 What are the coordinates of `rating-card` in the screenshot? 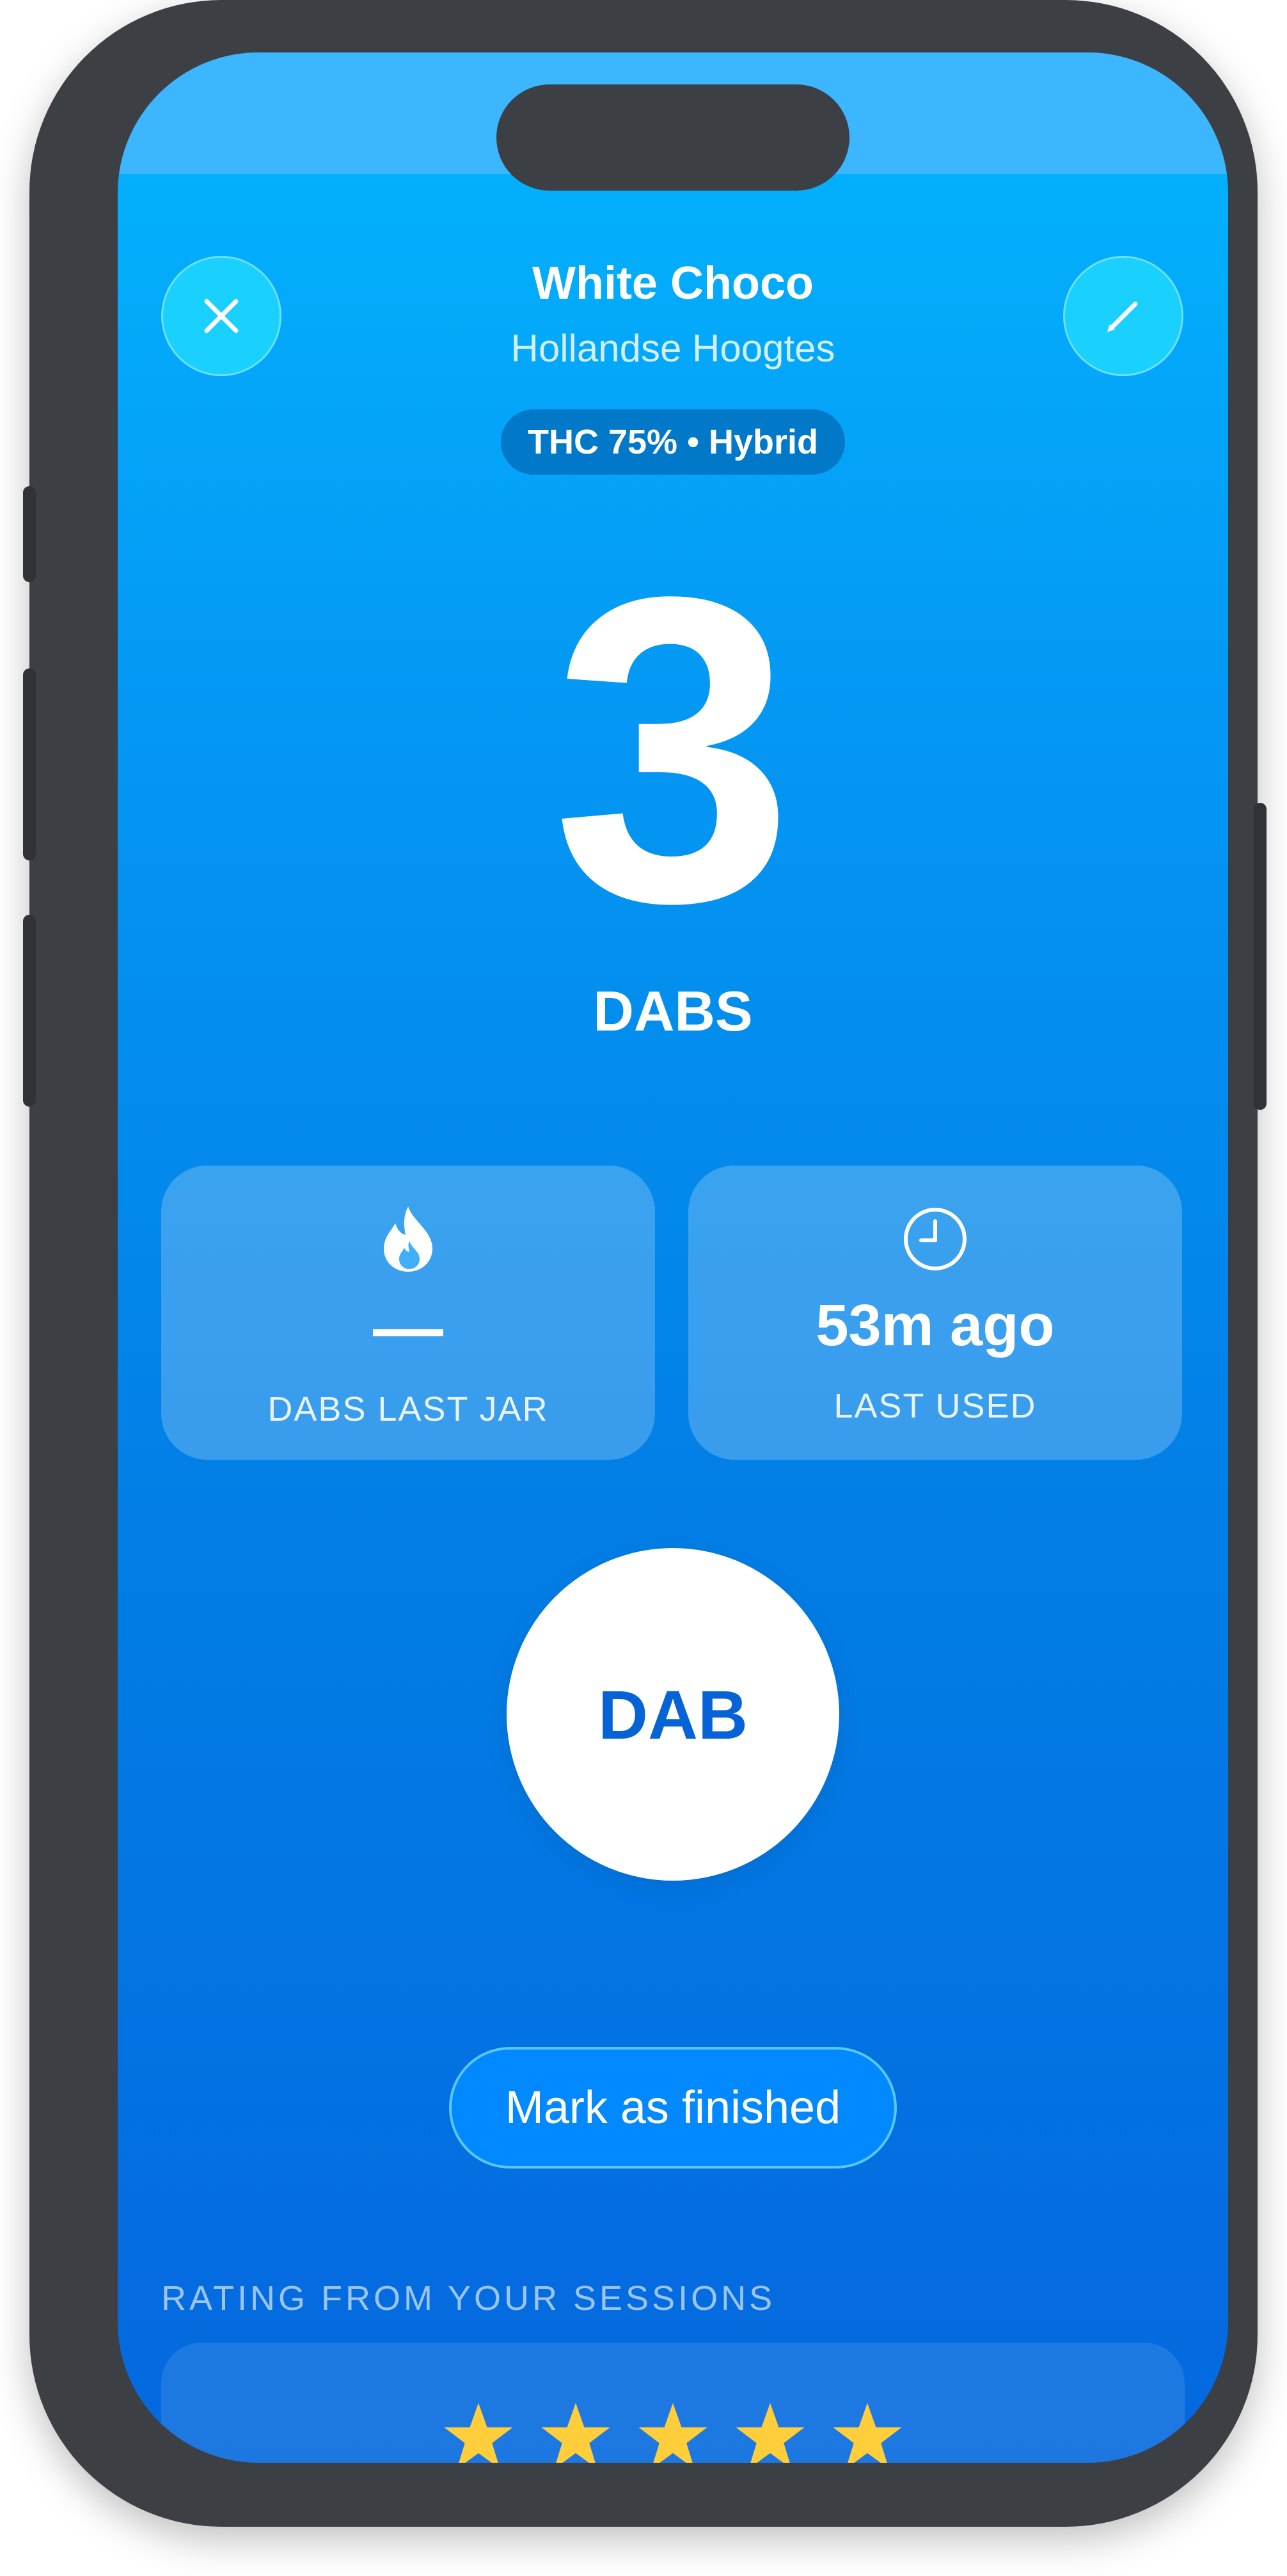 It's located at (673, 2403).